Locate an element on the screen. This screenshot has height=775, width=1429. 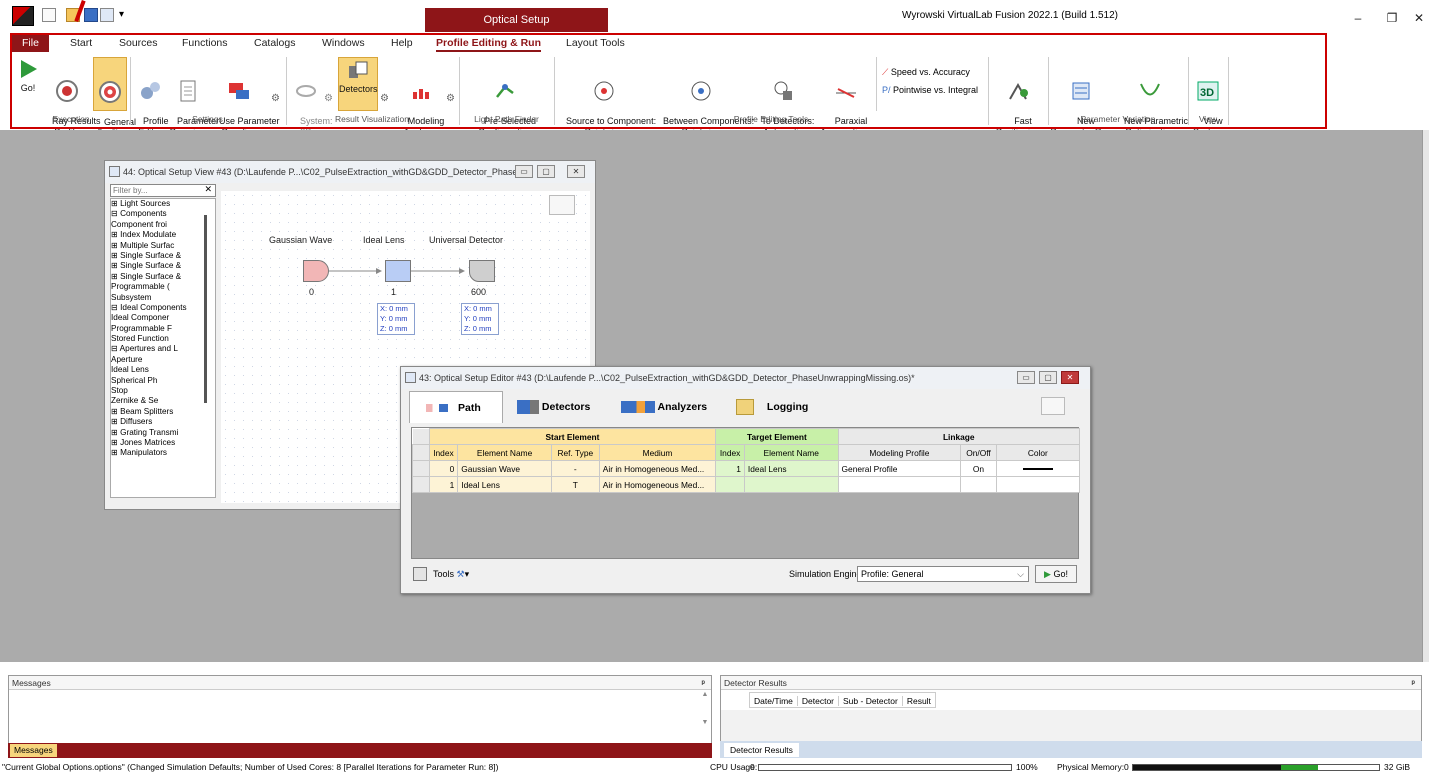
tab-analyzers: Analyzers is located at coordinates (664, 407).